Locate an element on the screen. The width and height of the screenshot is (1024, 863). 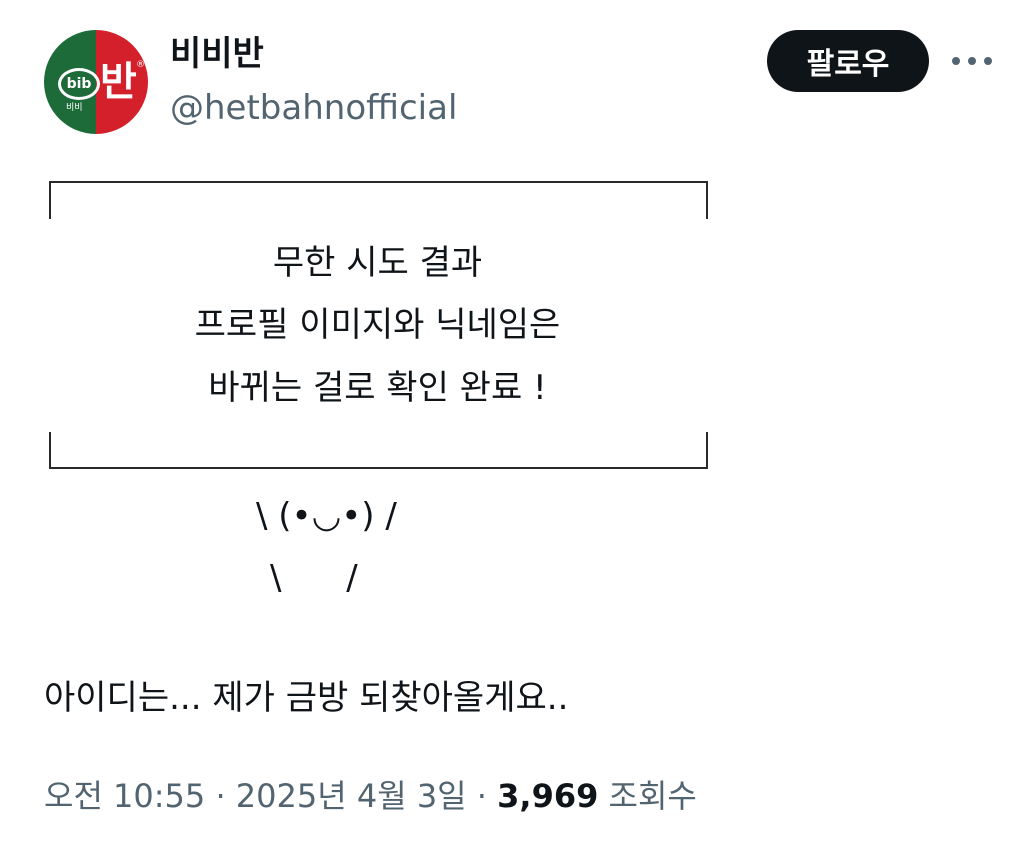
avatar-logo-mark: ® is located at coordinates (140, 65).